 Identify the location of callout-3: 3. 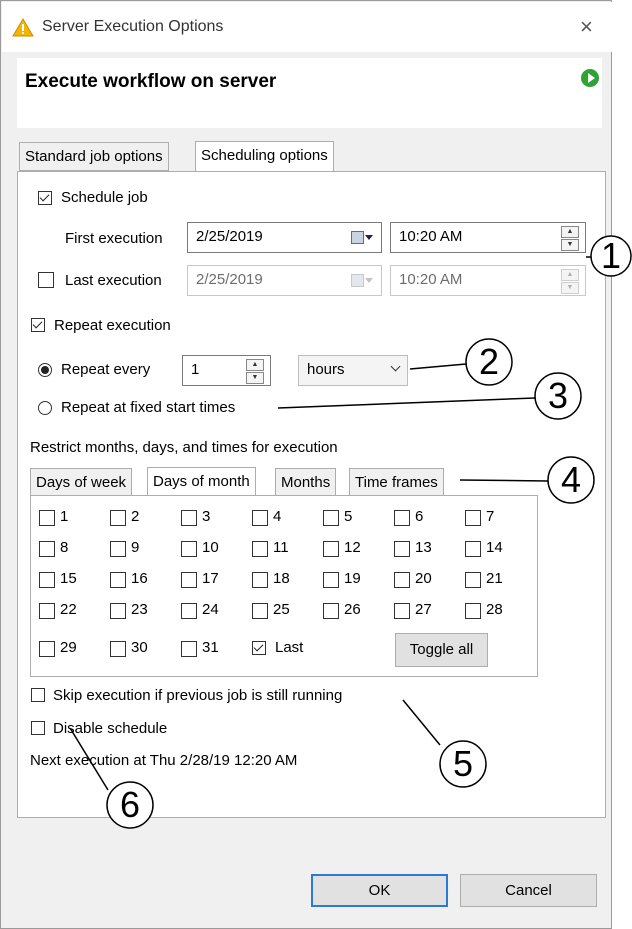
(558, 395).